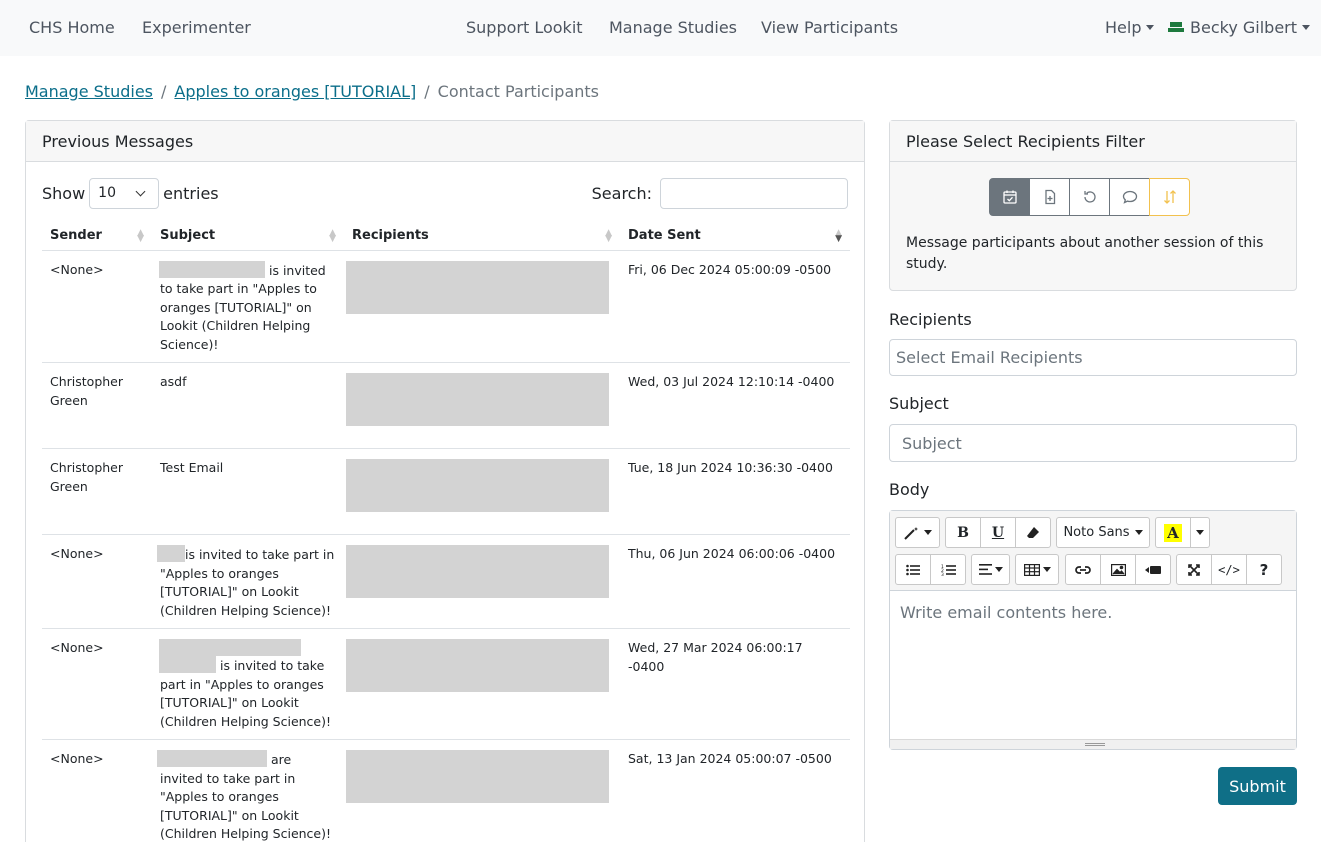 This screenshot has height=842, width=1341. I want to click on date-cell: Sat, 13 Jan 2024 05:00:07 -0500, so click(735, 790).